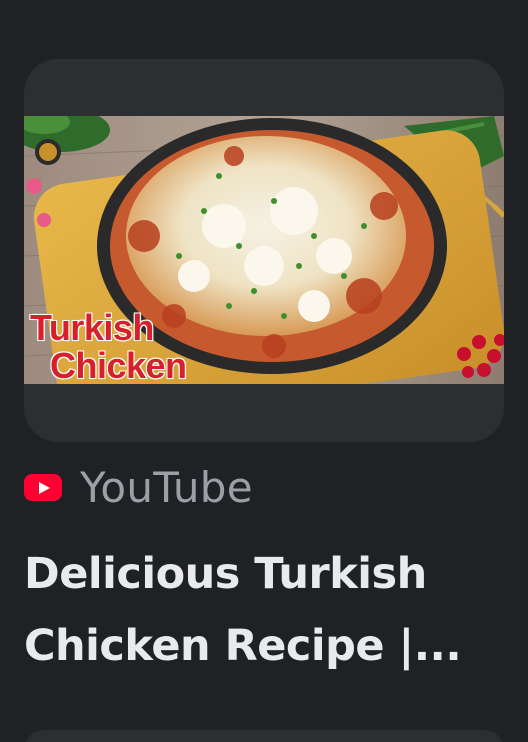 The height and width of the screenshot is (742, 528). What do you see at coordinates (43, 487) in the screenshot?
I see `youtube-icon` at bounding box center [43, 487].